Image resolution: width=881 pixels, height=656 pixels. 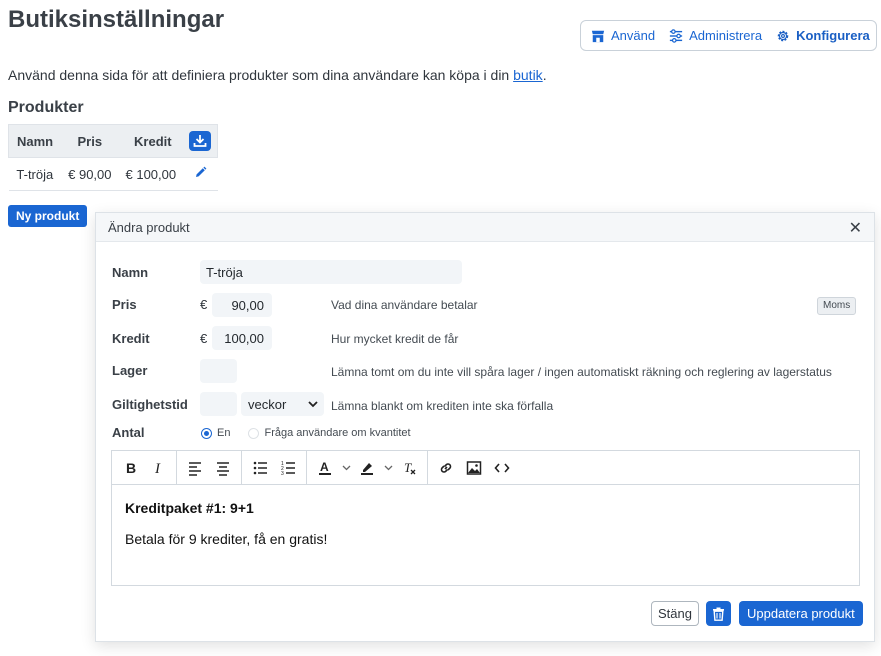 I want to click on text-color-icon: A, so click(x=325, y=468).